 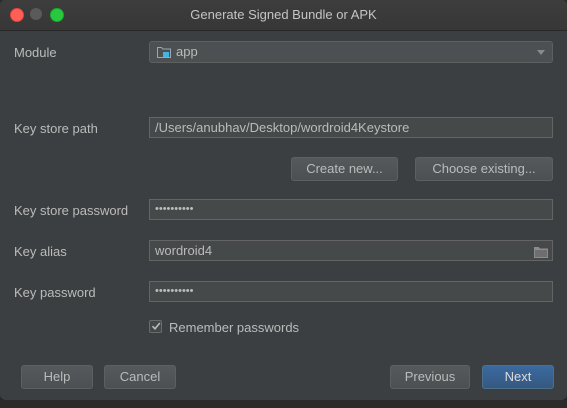 What do you see at coordinates (518, 377) in the screenshot?
I see `next-button: Next` at bounding box center [518, 377].